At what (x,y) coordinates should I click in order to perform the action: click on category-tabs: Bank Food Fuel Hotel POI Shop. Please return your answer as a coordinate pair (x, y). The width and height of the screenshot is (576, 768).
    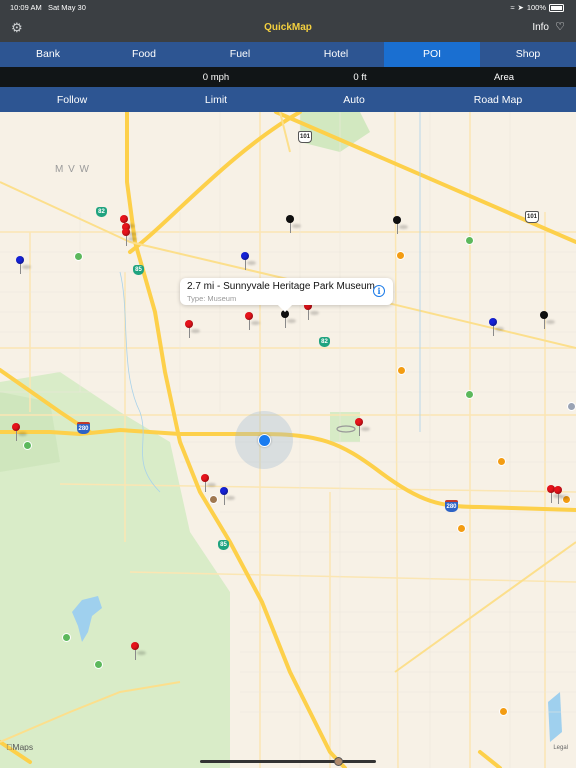
    Looking at the image, I should click on (288, 54).